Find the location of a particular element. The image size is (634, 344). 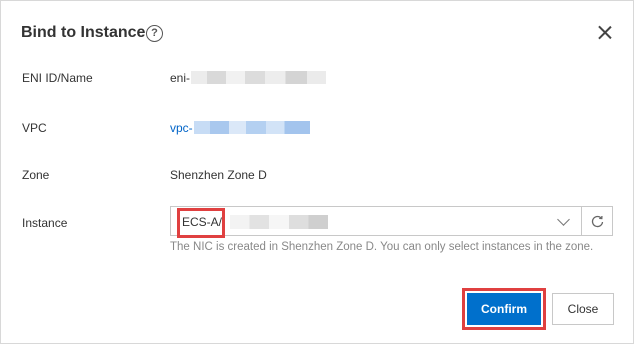

refresh-icon is located at coordinates (597, 221).